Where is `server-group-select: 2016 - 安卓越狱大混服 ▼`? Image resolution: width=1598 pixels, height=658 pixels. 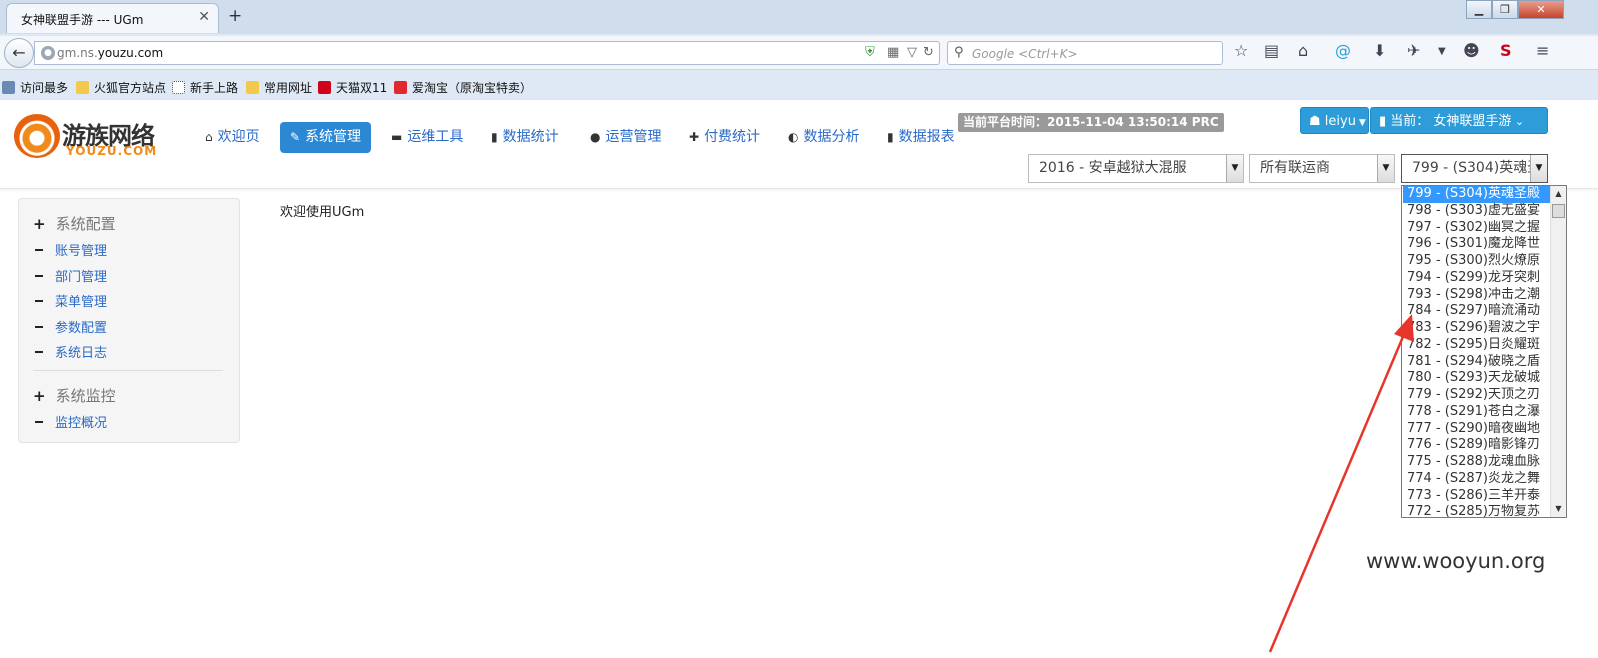 server-group-select: 2016 - 安卓越狱大混服 ▼ is located at coordinates (1136, 168).